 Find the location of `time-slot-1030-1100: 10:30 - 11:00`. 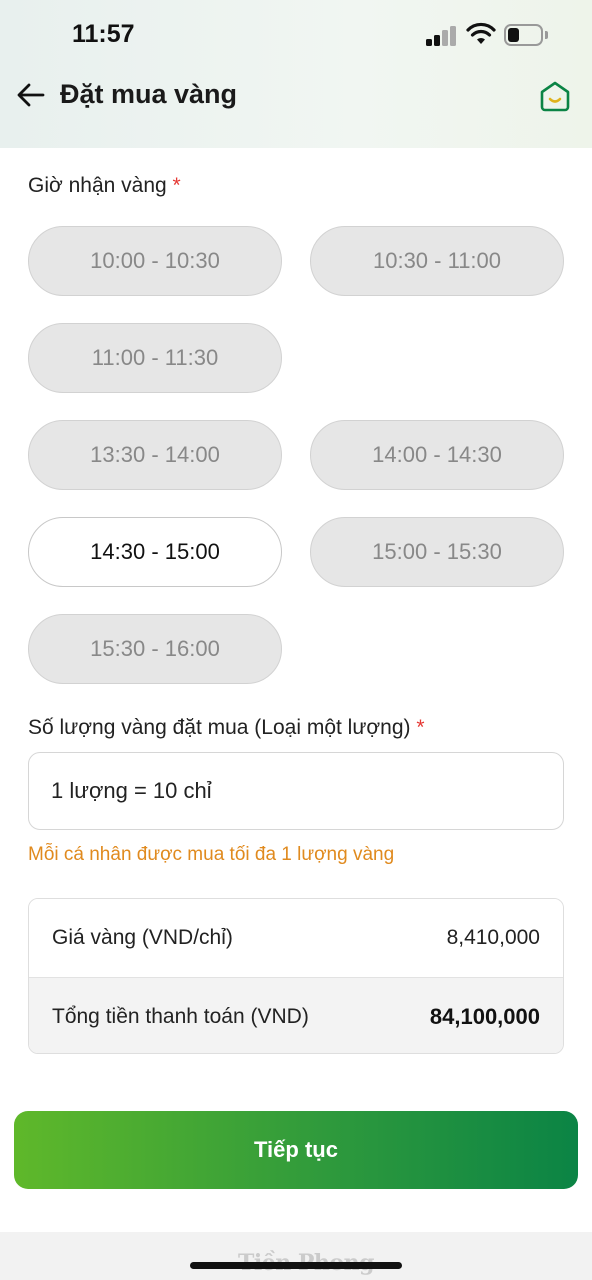

time-slot-1030-1100: 10:30 - 11:00 is located at coordinates (437, 261).